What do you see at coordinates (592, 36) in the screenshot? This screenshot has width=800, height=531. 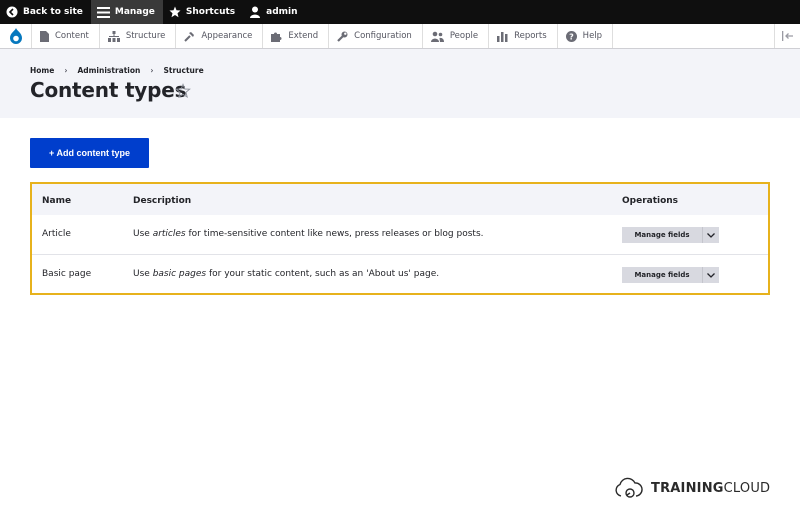 I see `tray-item-label: Help` at bounding box center [592, 36].